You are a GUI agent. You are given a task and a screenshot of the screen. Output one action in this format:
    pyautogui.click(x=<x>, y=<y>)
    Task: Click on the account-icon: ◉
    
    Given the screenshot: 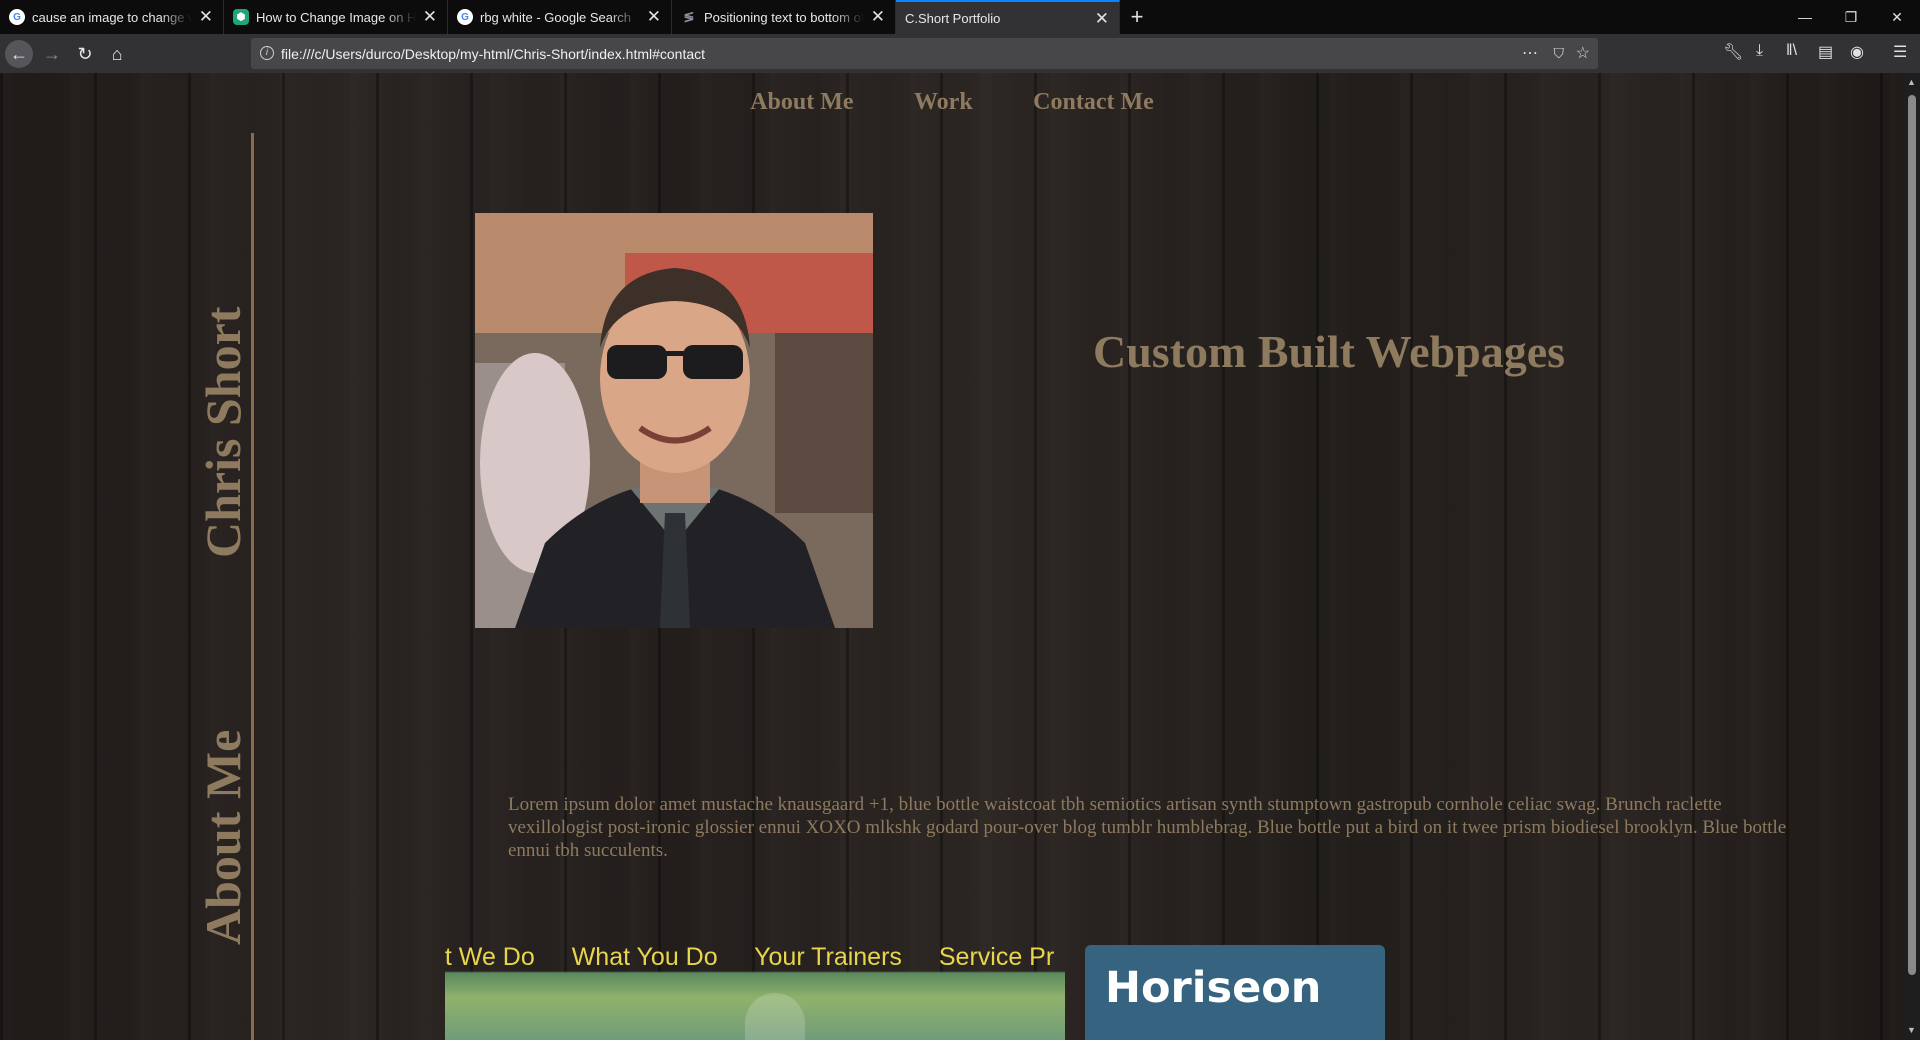 What is the action you would take?
    pyautogui.click(x=1857, y=52)
    